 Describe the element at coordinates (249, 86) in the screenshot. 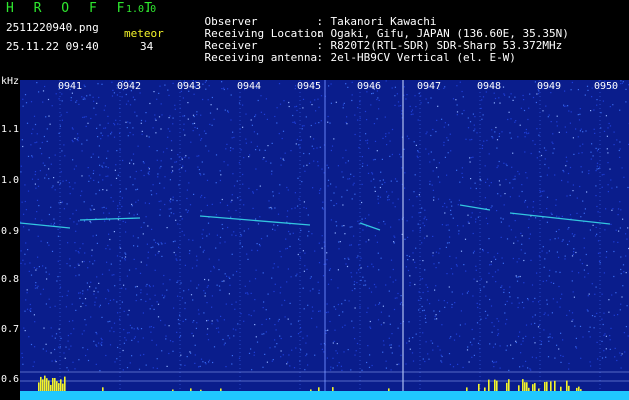

I see `time-tick-label: 0944` at that location.